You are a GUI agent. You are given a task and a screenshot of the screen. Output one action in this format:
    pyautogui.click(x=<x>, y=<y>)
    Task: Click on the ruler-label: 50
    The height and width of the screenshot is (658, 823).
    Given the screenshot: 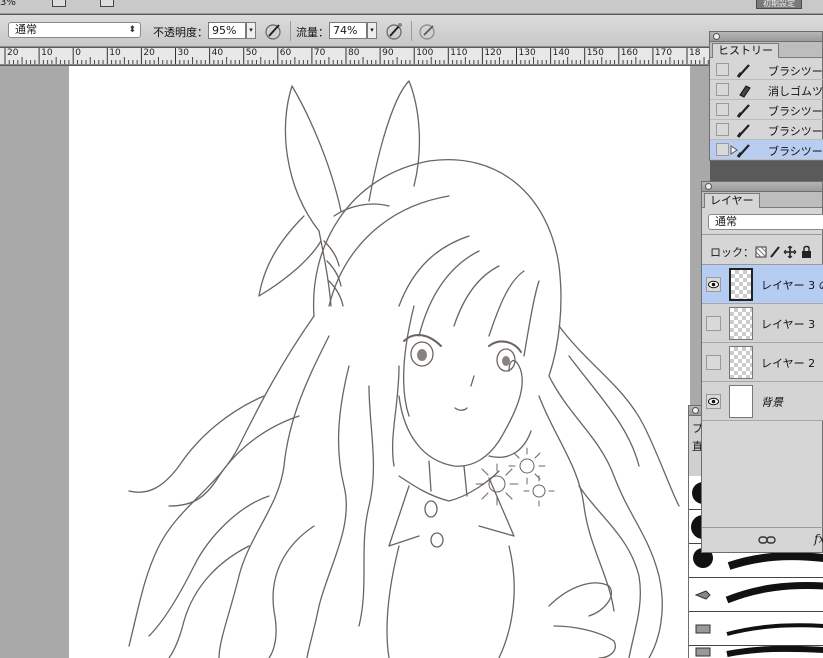 What is the action you would take?
    pyautogui.click(x=251, y=53)
    